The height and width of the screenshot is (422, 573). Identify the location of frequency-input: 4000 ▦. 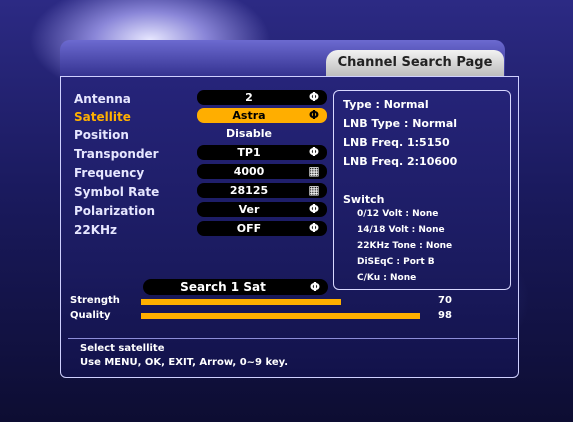
(262, 171).